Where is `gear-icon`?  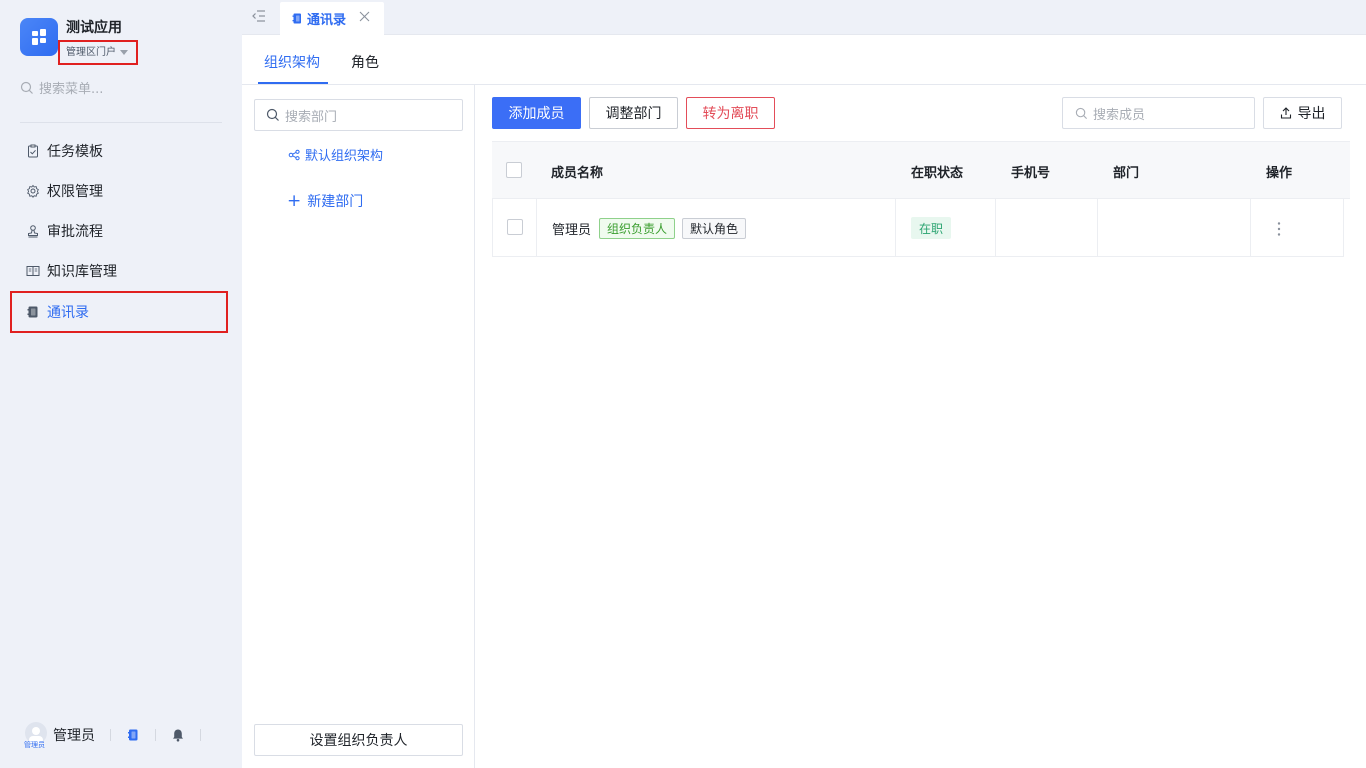 gear-icon is located at coordinates (33, 191).